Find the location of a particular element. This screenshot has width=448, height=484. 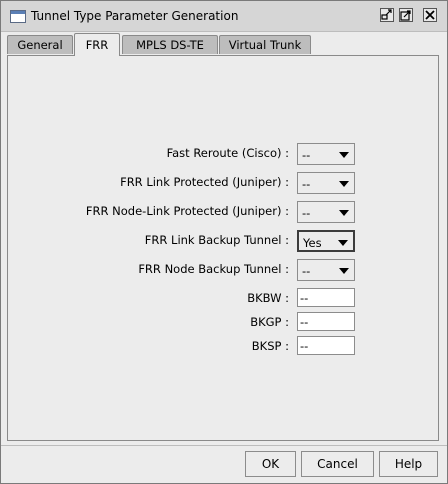

form-row-frr-link-protected: FRR Link Protected (Juniper) : -- is located at coordinates (224, 183).